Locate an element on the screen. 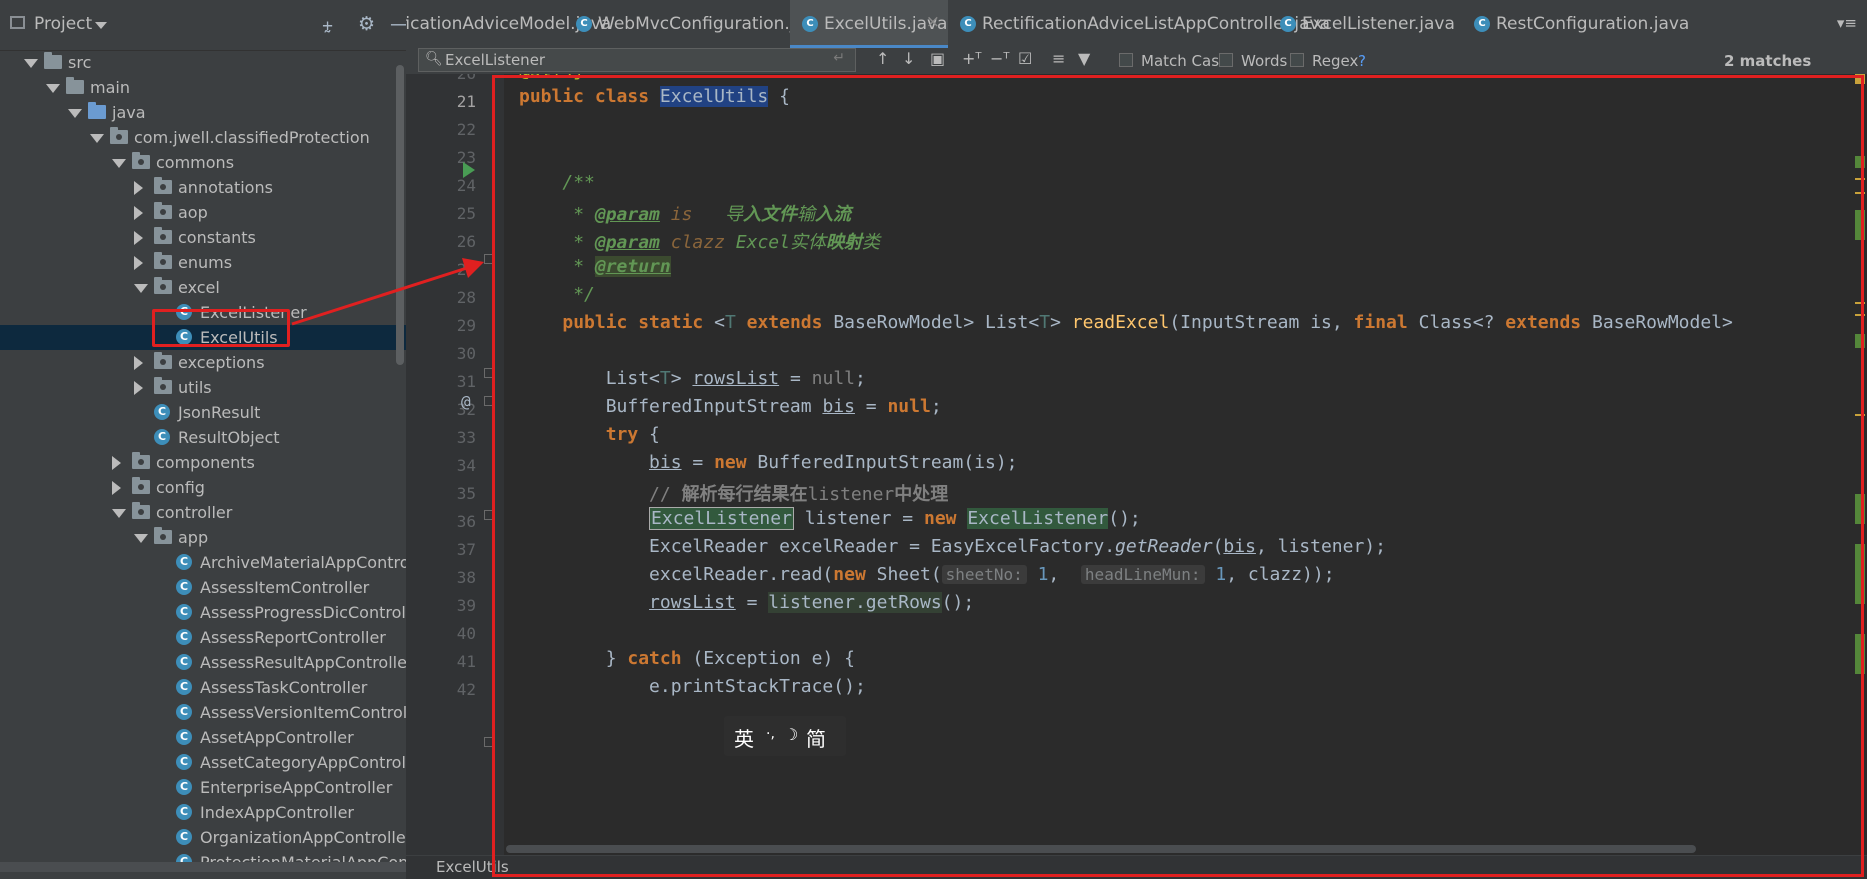 This screenshot has height=879, width=1867. project-tree-hscrollbar is located at coordinates (203, 867).